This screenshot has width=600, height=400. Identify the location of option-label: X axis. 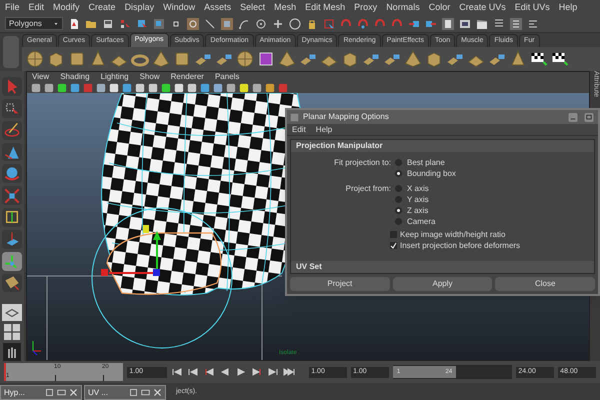
(418, 188).